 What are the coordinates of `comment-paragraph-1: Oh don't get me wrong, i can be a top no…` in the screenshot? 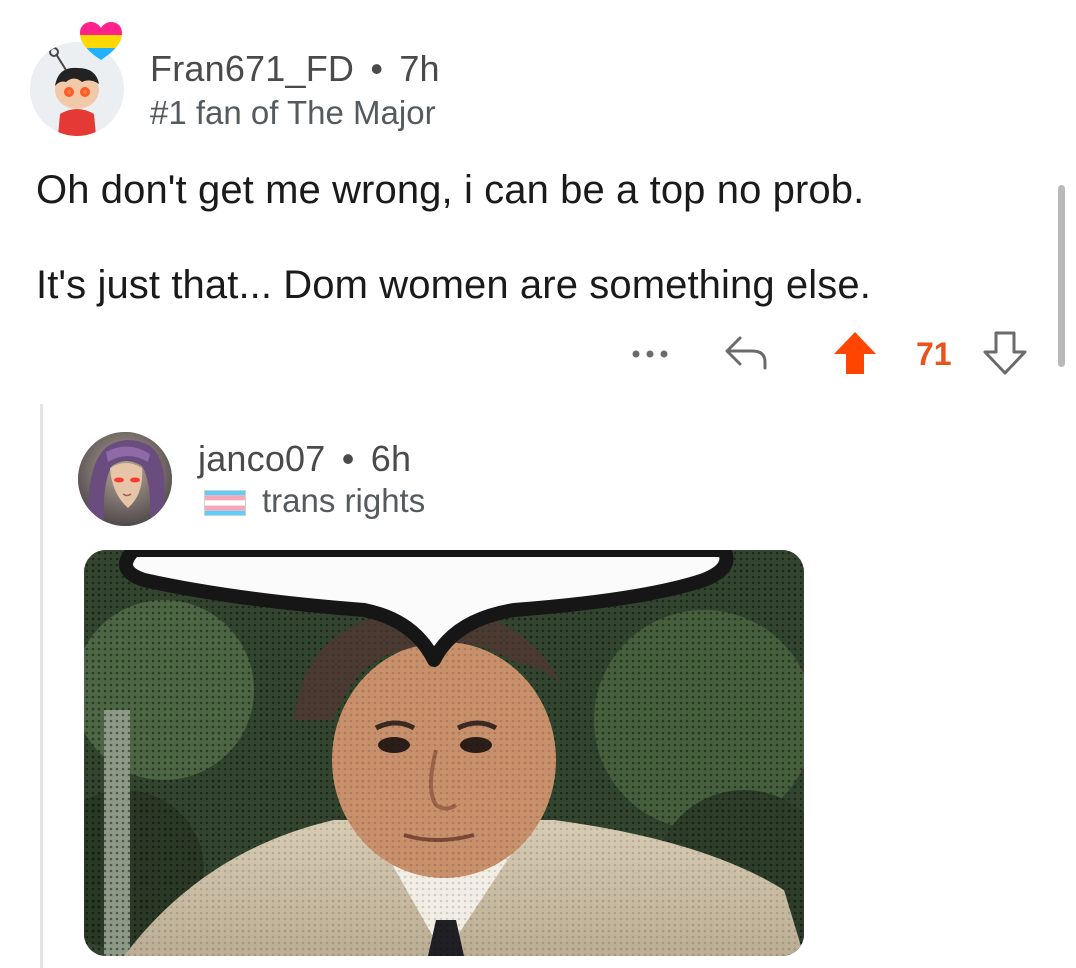 It's located at (450, 190).